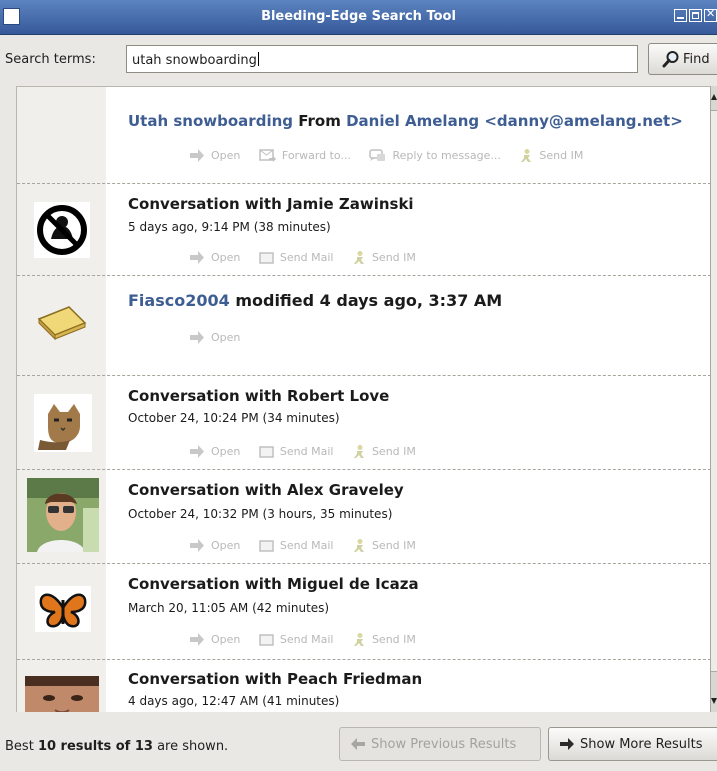  I want to click on email-sender-link: Daniel Amelang <danny@amelang.net>, so click(514, 121).